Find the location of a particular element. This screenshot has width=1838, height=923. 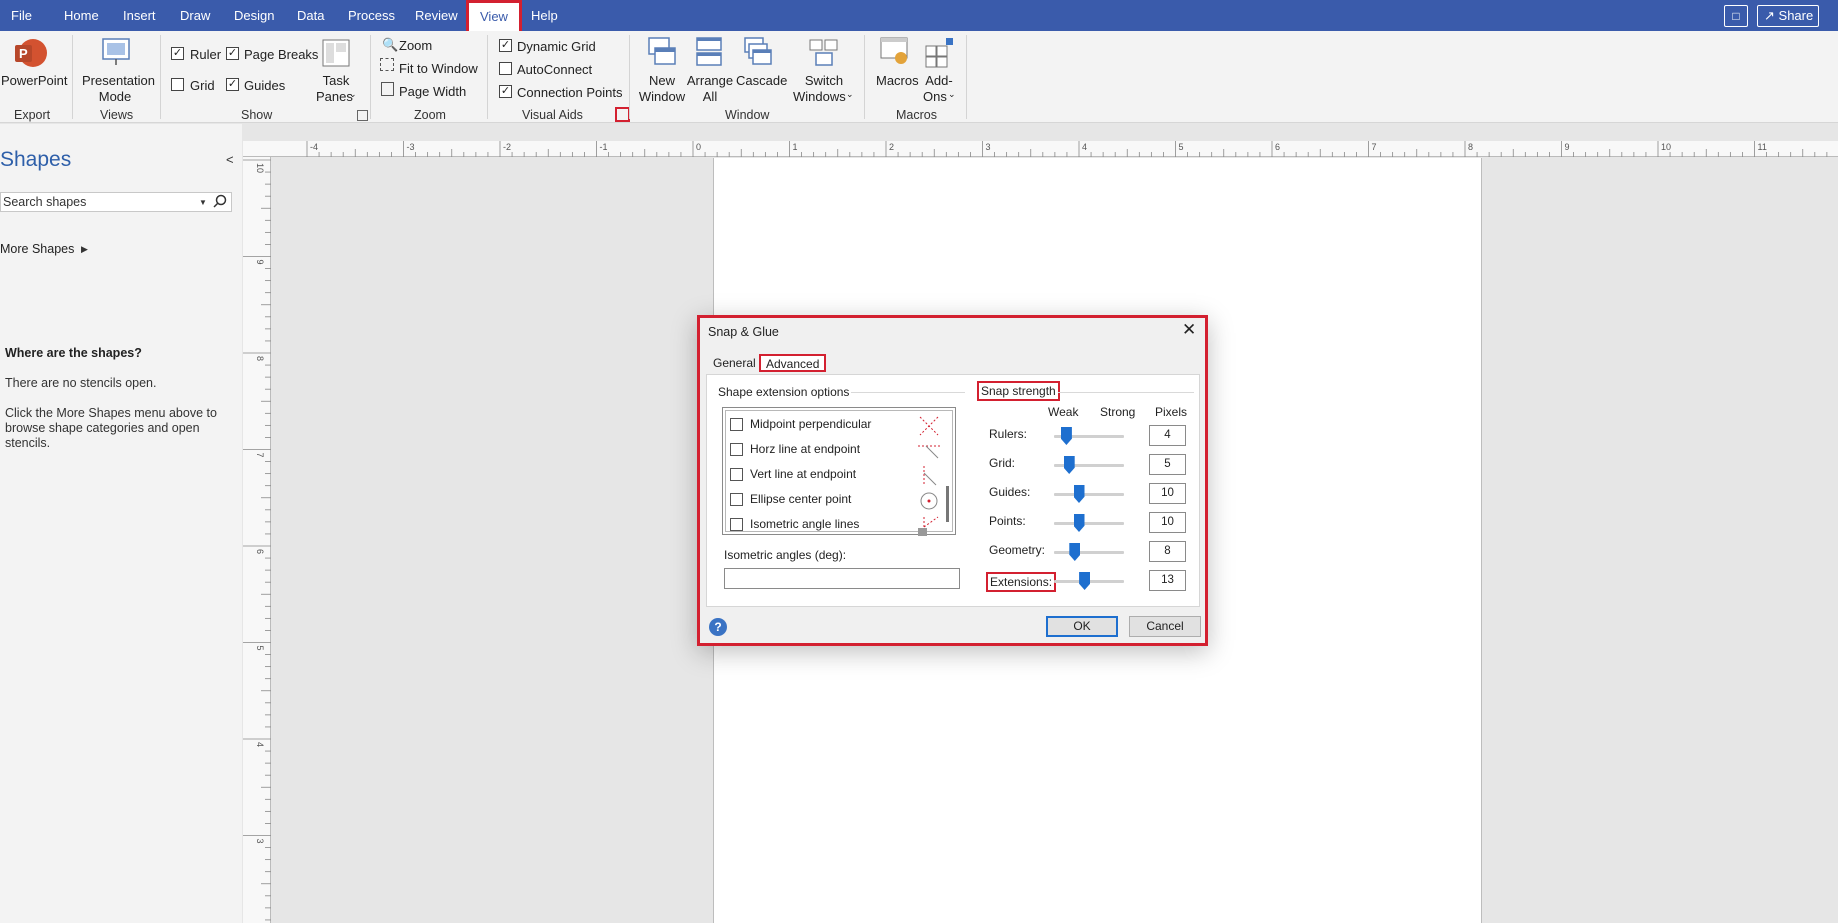

add-ons-label-2: Ons is located at coordinates (935, 96).